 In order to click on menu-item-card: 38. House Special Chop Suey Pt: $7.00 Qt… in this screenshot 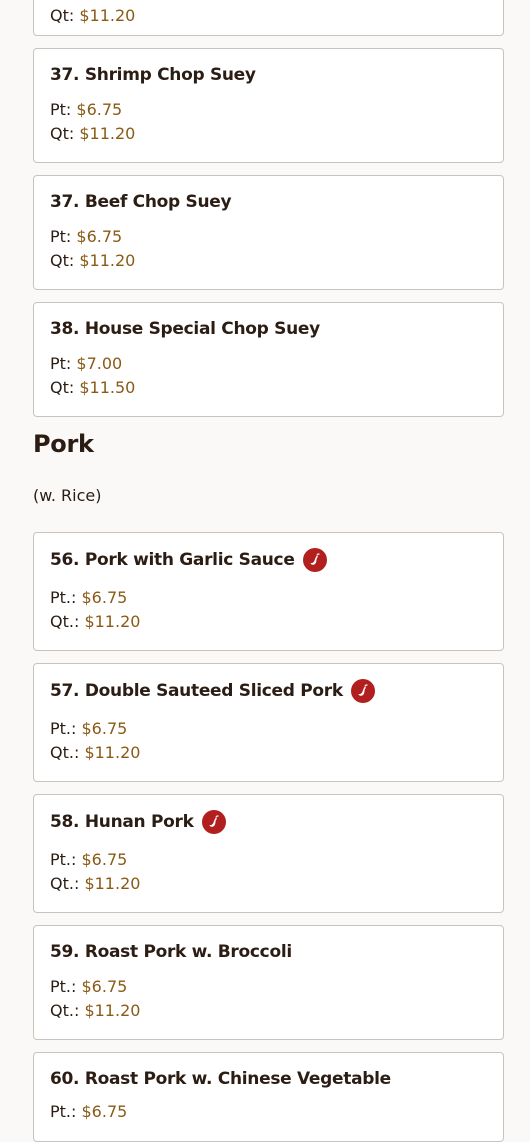, I will do `click(268, 359)`.